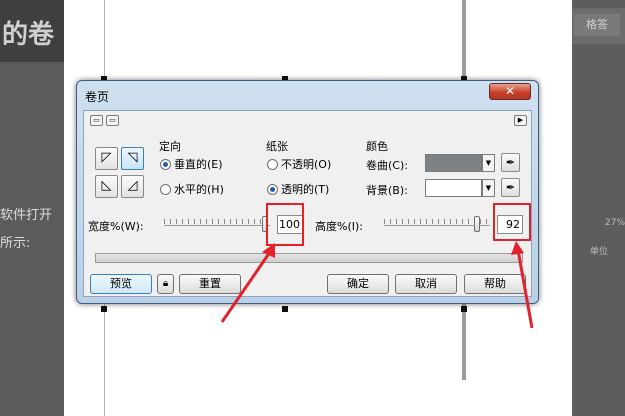 The width and height of the screenshot is (625, 416). I want to click on annotation-arrow-width, so click(246, 287).